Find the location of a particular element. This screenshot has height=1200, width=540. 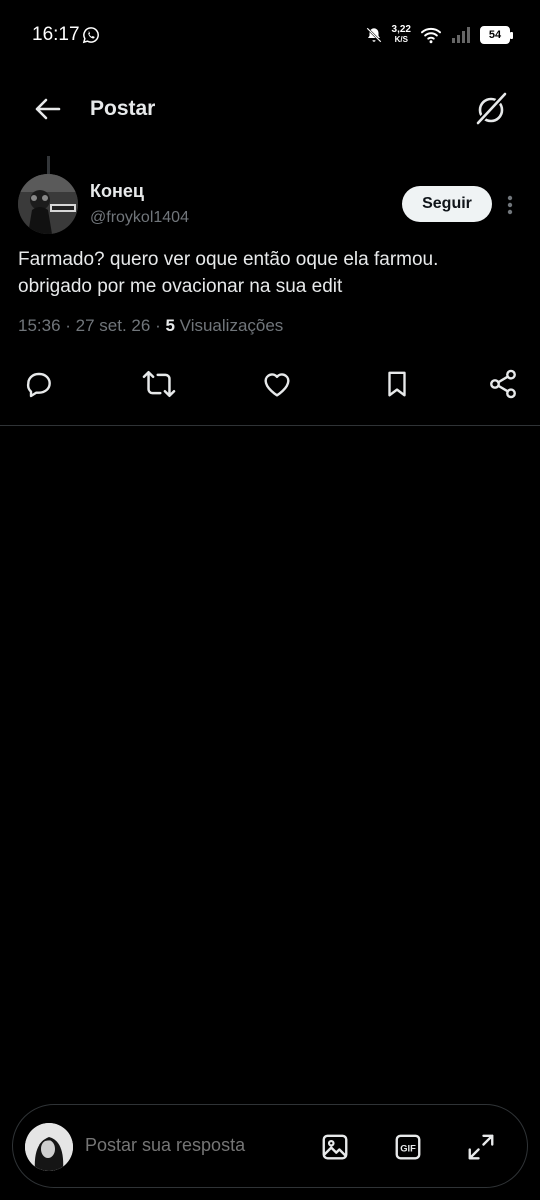

reply-icon is located at coordinates (38, 385).